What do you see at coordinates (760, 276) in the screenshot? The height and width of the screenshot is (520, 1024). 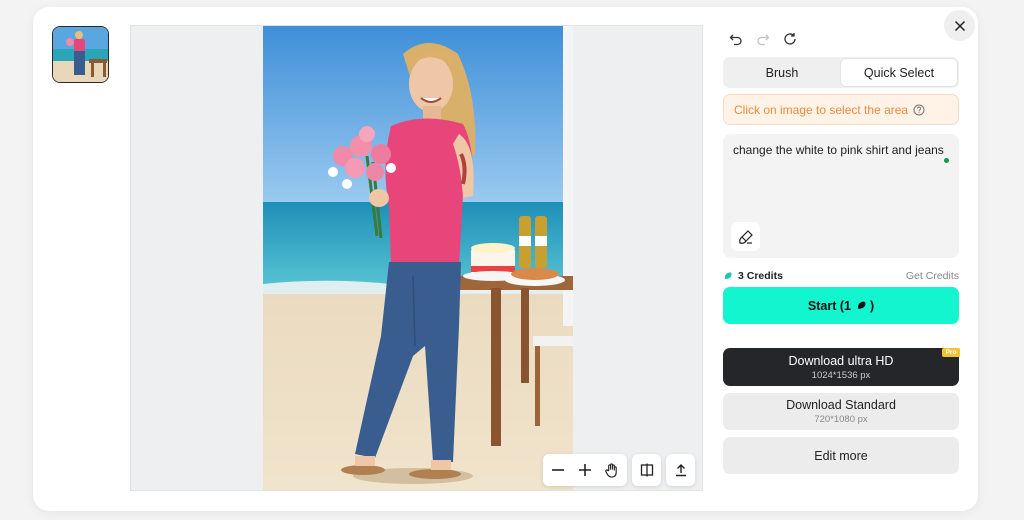 I see `credits-label: 3 Credits` at bounding box center [760, 276].